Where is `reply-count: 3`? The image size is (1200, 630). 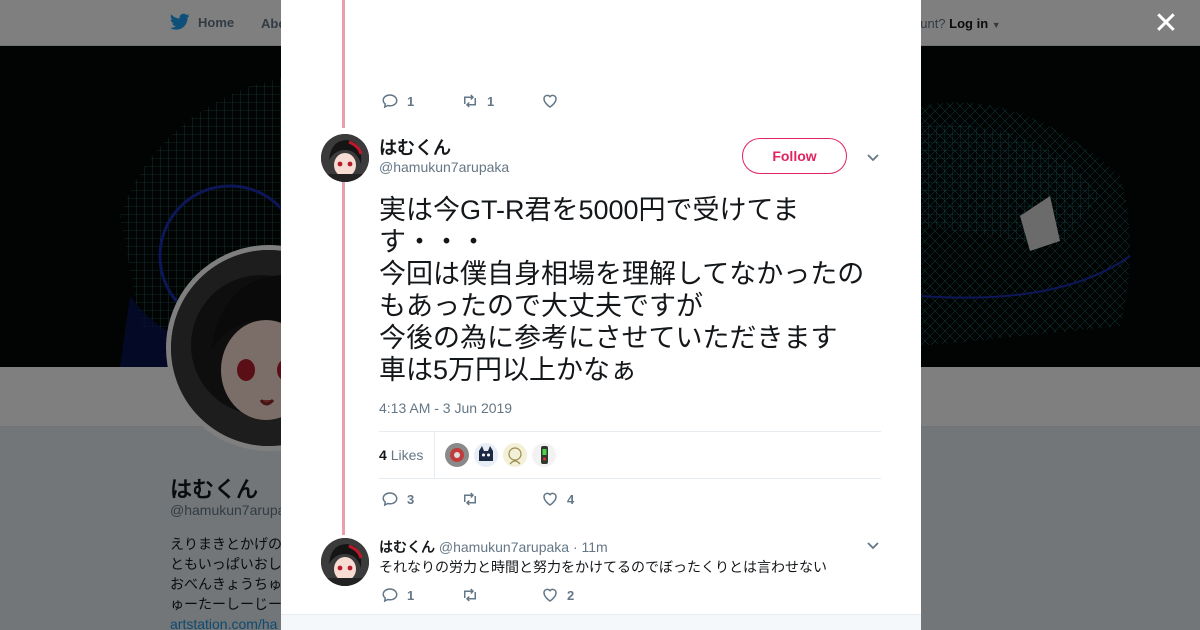
reply-count: 3 is located at coordinates (411, 499).